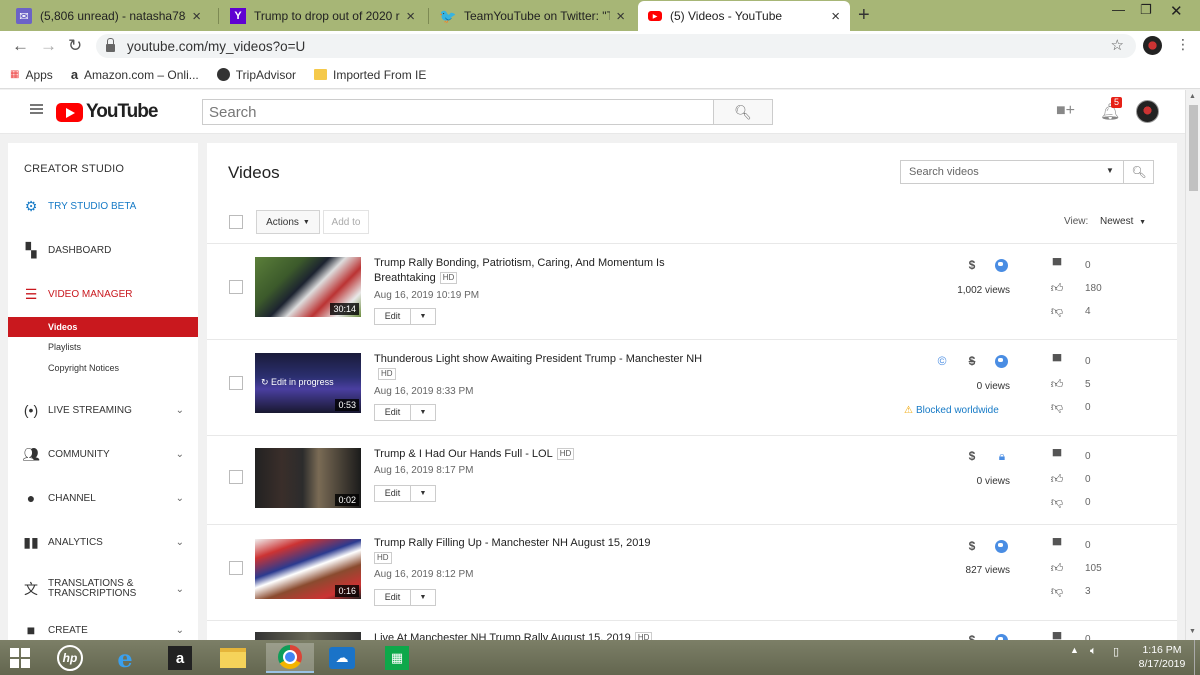 This screenshot has width=1200, height=675. I want to click on blocked-worldwide-link: ⚠ Blocked worldwide, so click(951, 410).